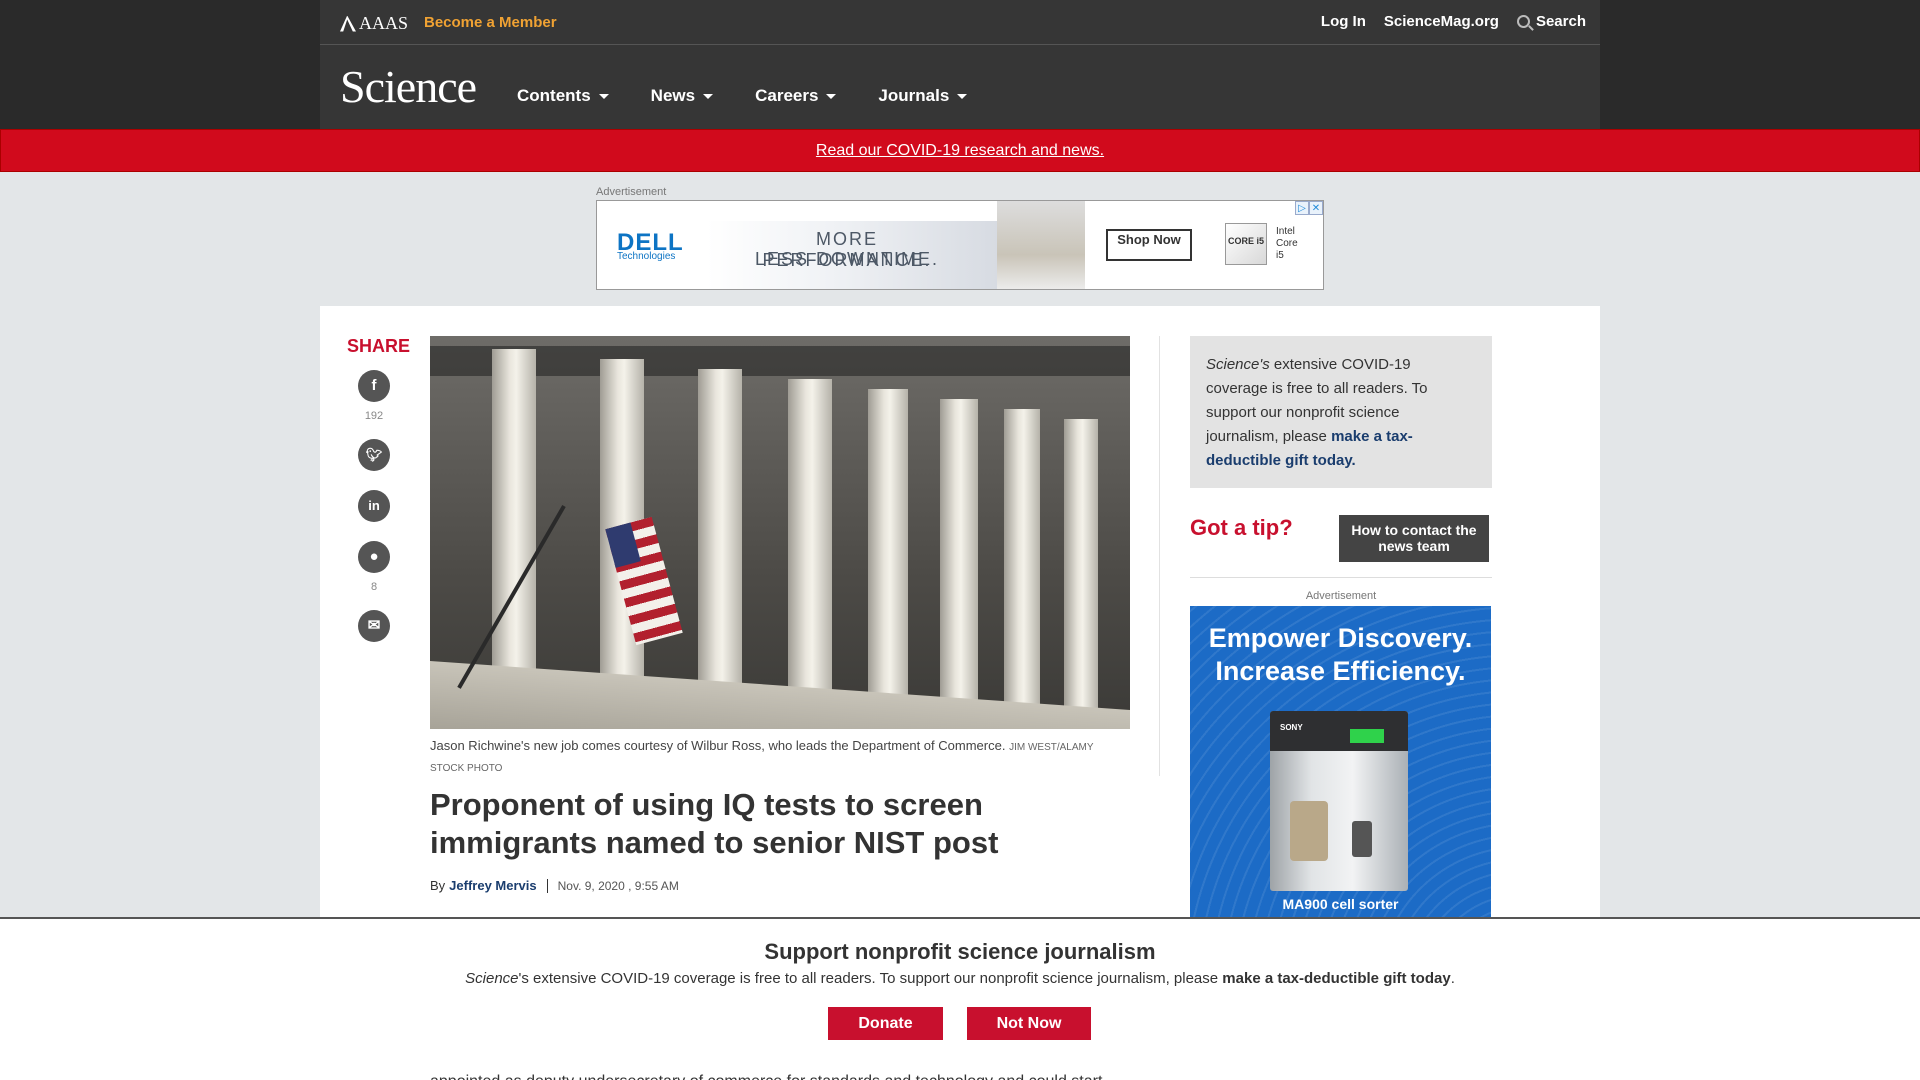 The image size is (1920, 1080). I want to click on support-title: Support nonprofit science journalism, so click(960, 951).